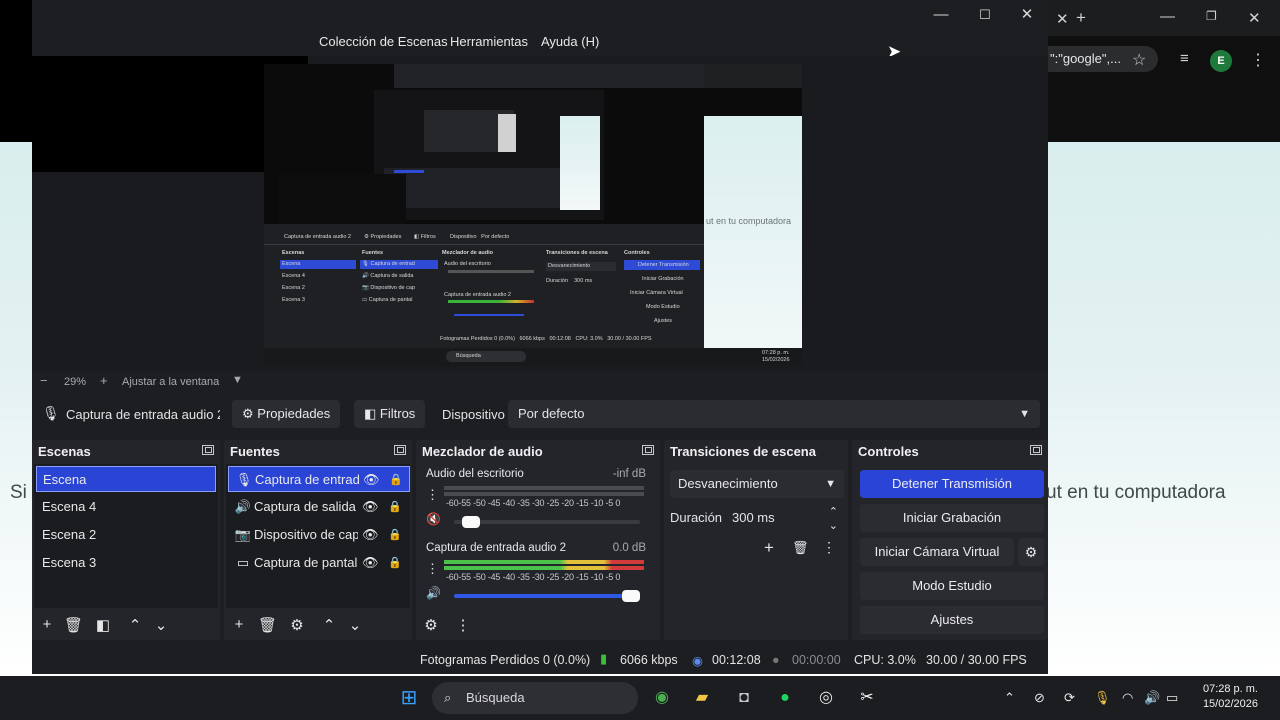 Image resolution: width=1280 pixels, height=720 pixels. I want to click on tray-sync-icon: ⟳, so click(1069, 698).